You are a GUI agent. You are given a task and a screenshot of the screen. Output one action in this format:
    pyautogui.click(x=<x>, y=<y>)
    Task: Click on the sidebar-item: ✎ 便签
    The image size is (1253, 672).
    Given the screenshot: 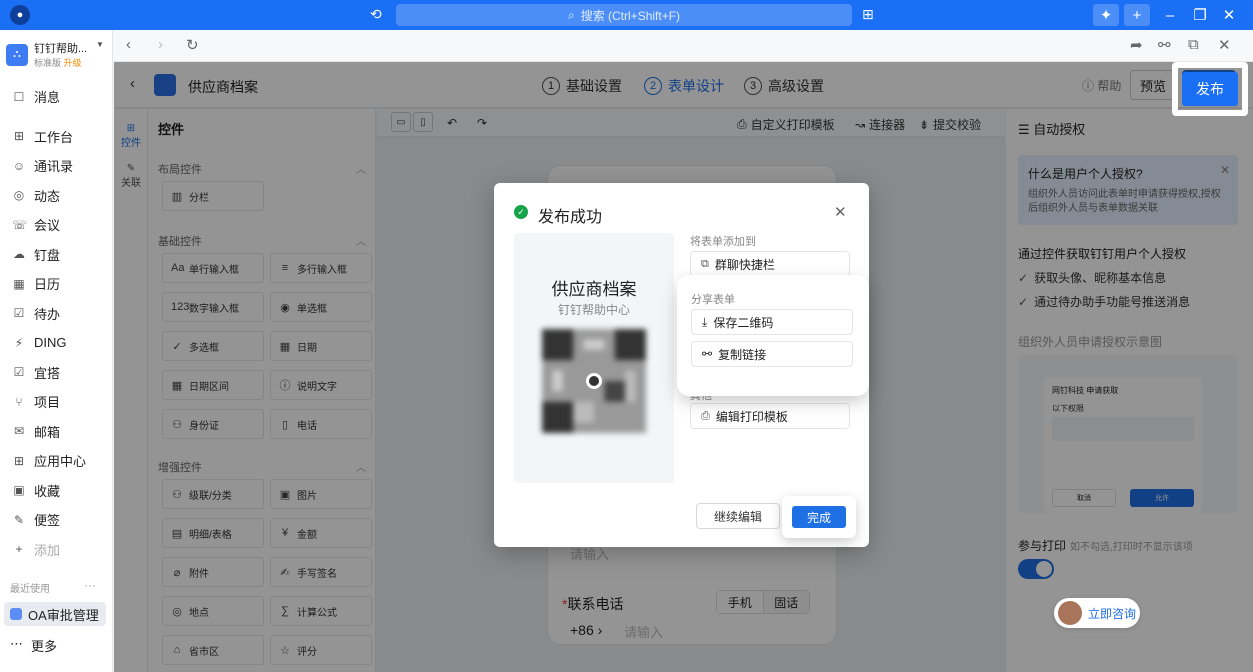 What is the action you would take?
    pyautogui.click(x=56, y=520)
    